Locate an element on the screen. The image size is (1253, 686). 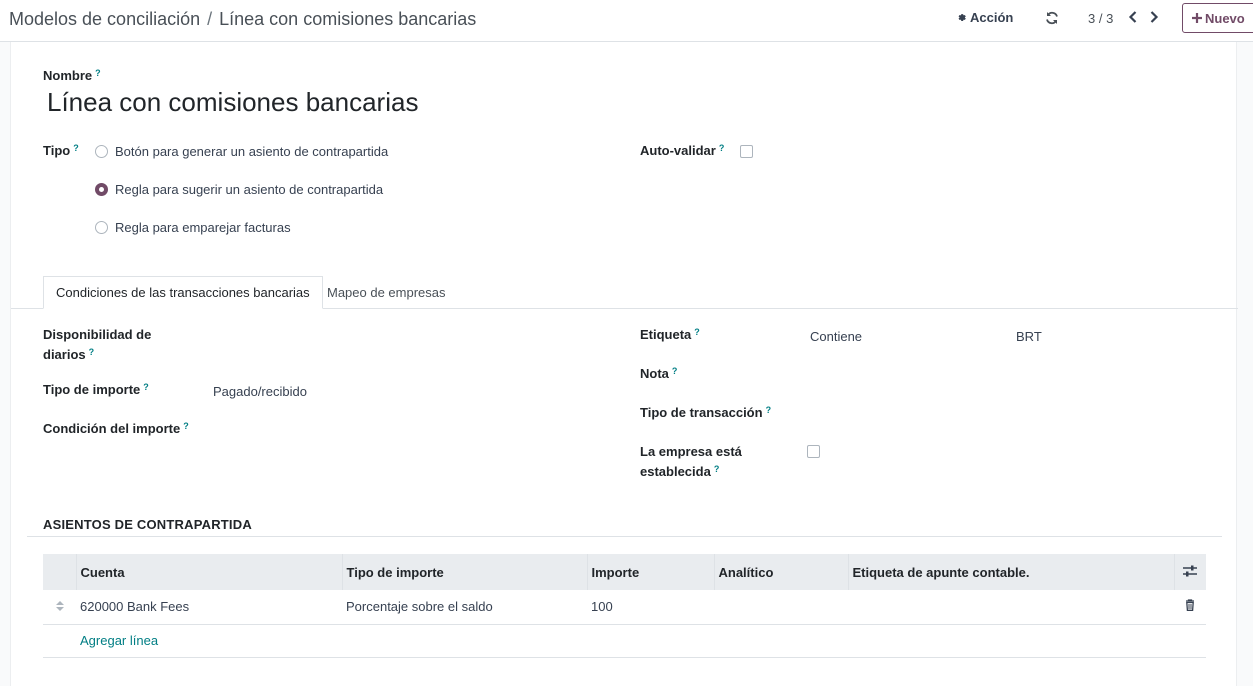
etiqueta-operator: Contiene is located at coordinates (836, 337).